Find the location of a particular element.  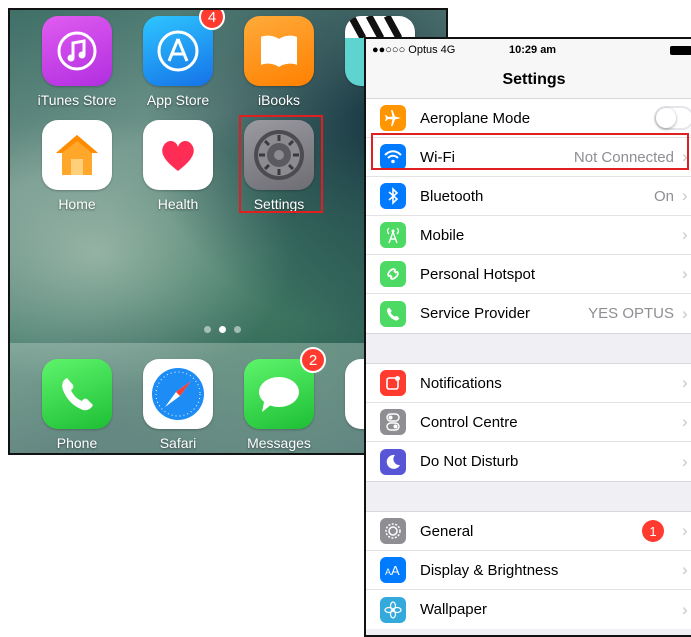

app-safari: Safari is located at coordinates (178, 405).